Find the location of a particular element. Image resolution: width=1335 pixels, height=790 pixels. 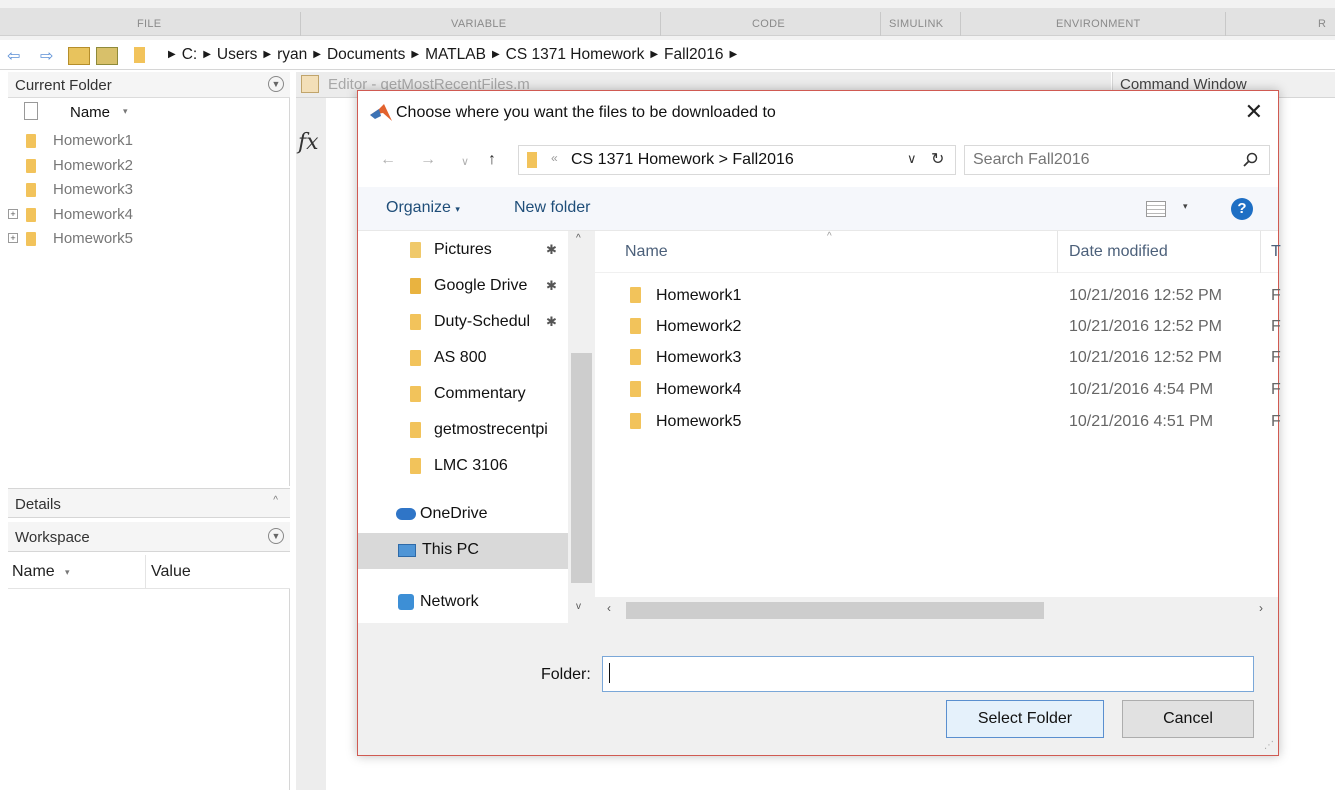

file-row: Homework5 10/21/2016 4:51 PM F is located at coordinates (938, 422).